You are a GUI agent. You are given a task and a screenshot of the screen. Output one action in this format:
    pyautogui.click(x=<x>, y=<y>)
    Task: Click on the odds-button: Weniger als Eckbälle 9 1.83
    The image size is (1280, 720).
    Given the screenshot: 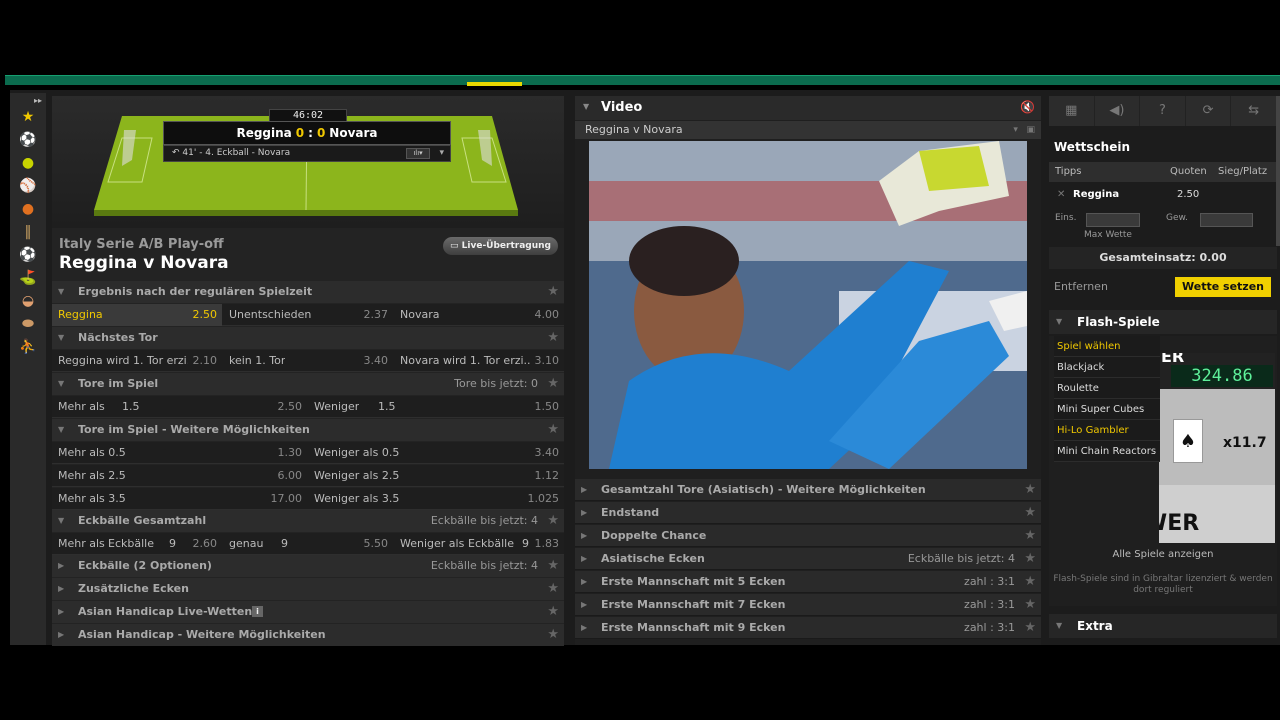 What is the action you would take?
    pyautogui.click(x=479, y=544)
    